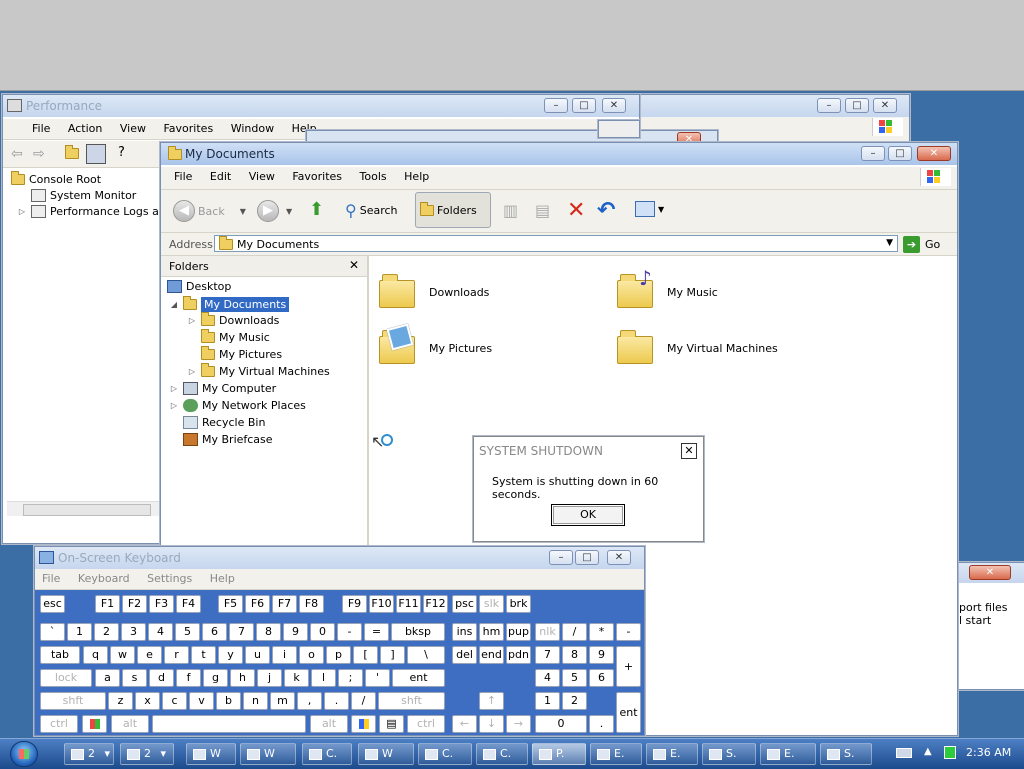 This screenshot has width=1024, height=769. Describe the element at coordinates (418, 632) in the screenshot. I see `key-backspace: bksp` at that location.